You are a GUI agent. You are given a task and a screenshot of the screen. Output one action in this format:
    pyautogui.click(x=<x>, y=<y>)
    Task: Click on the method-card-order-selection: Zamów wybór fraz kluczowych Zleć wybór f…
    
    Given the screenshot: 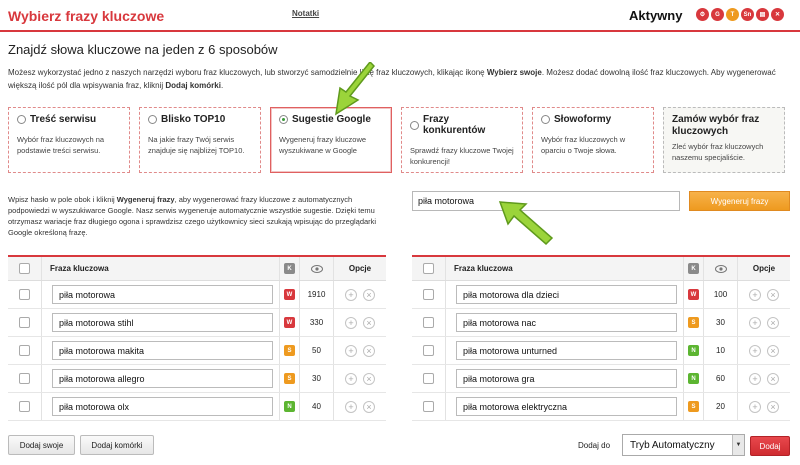 What is the action you would take?
    pyautogui.click(x=724, y=140)
    